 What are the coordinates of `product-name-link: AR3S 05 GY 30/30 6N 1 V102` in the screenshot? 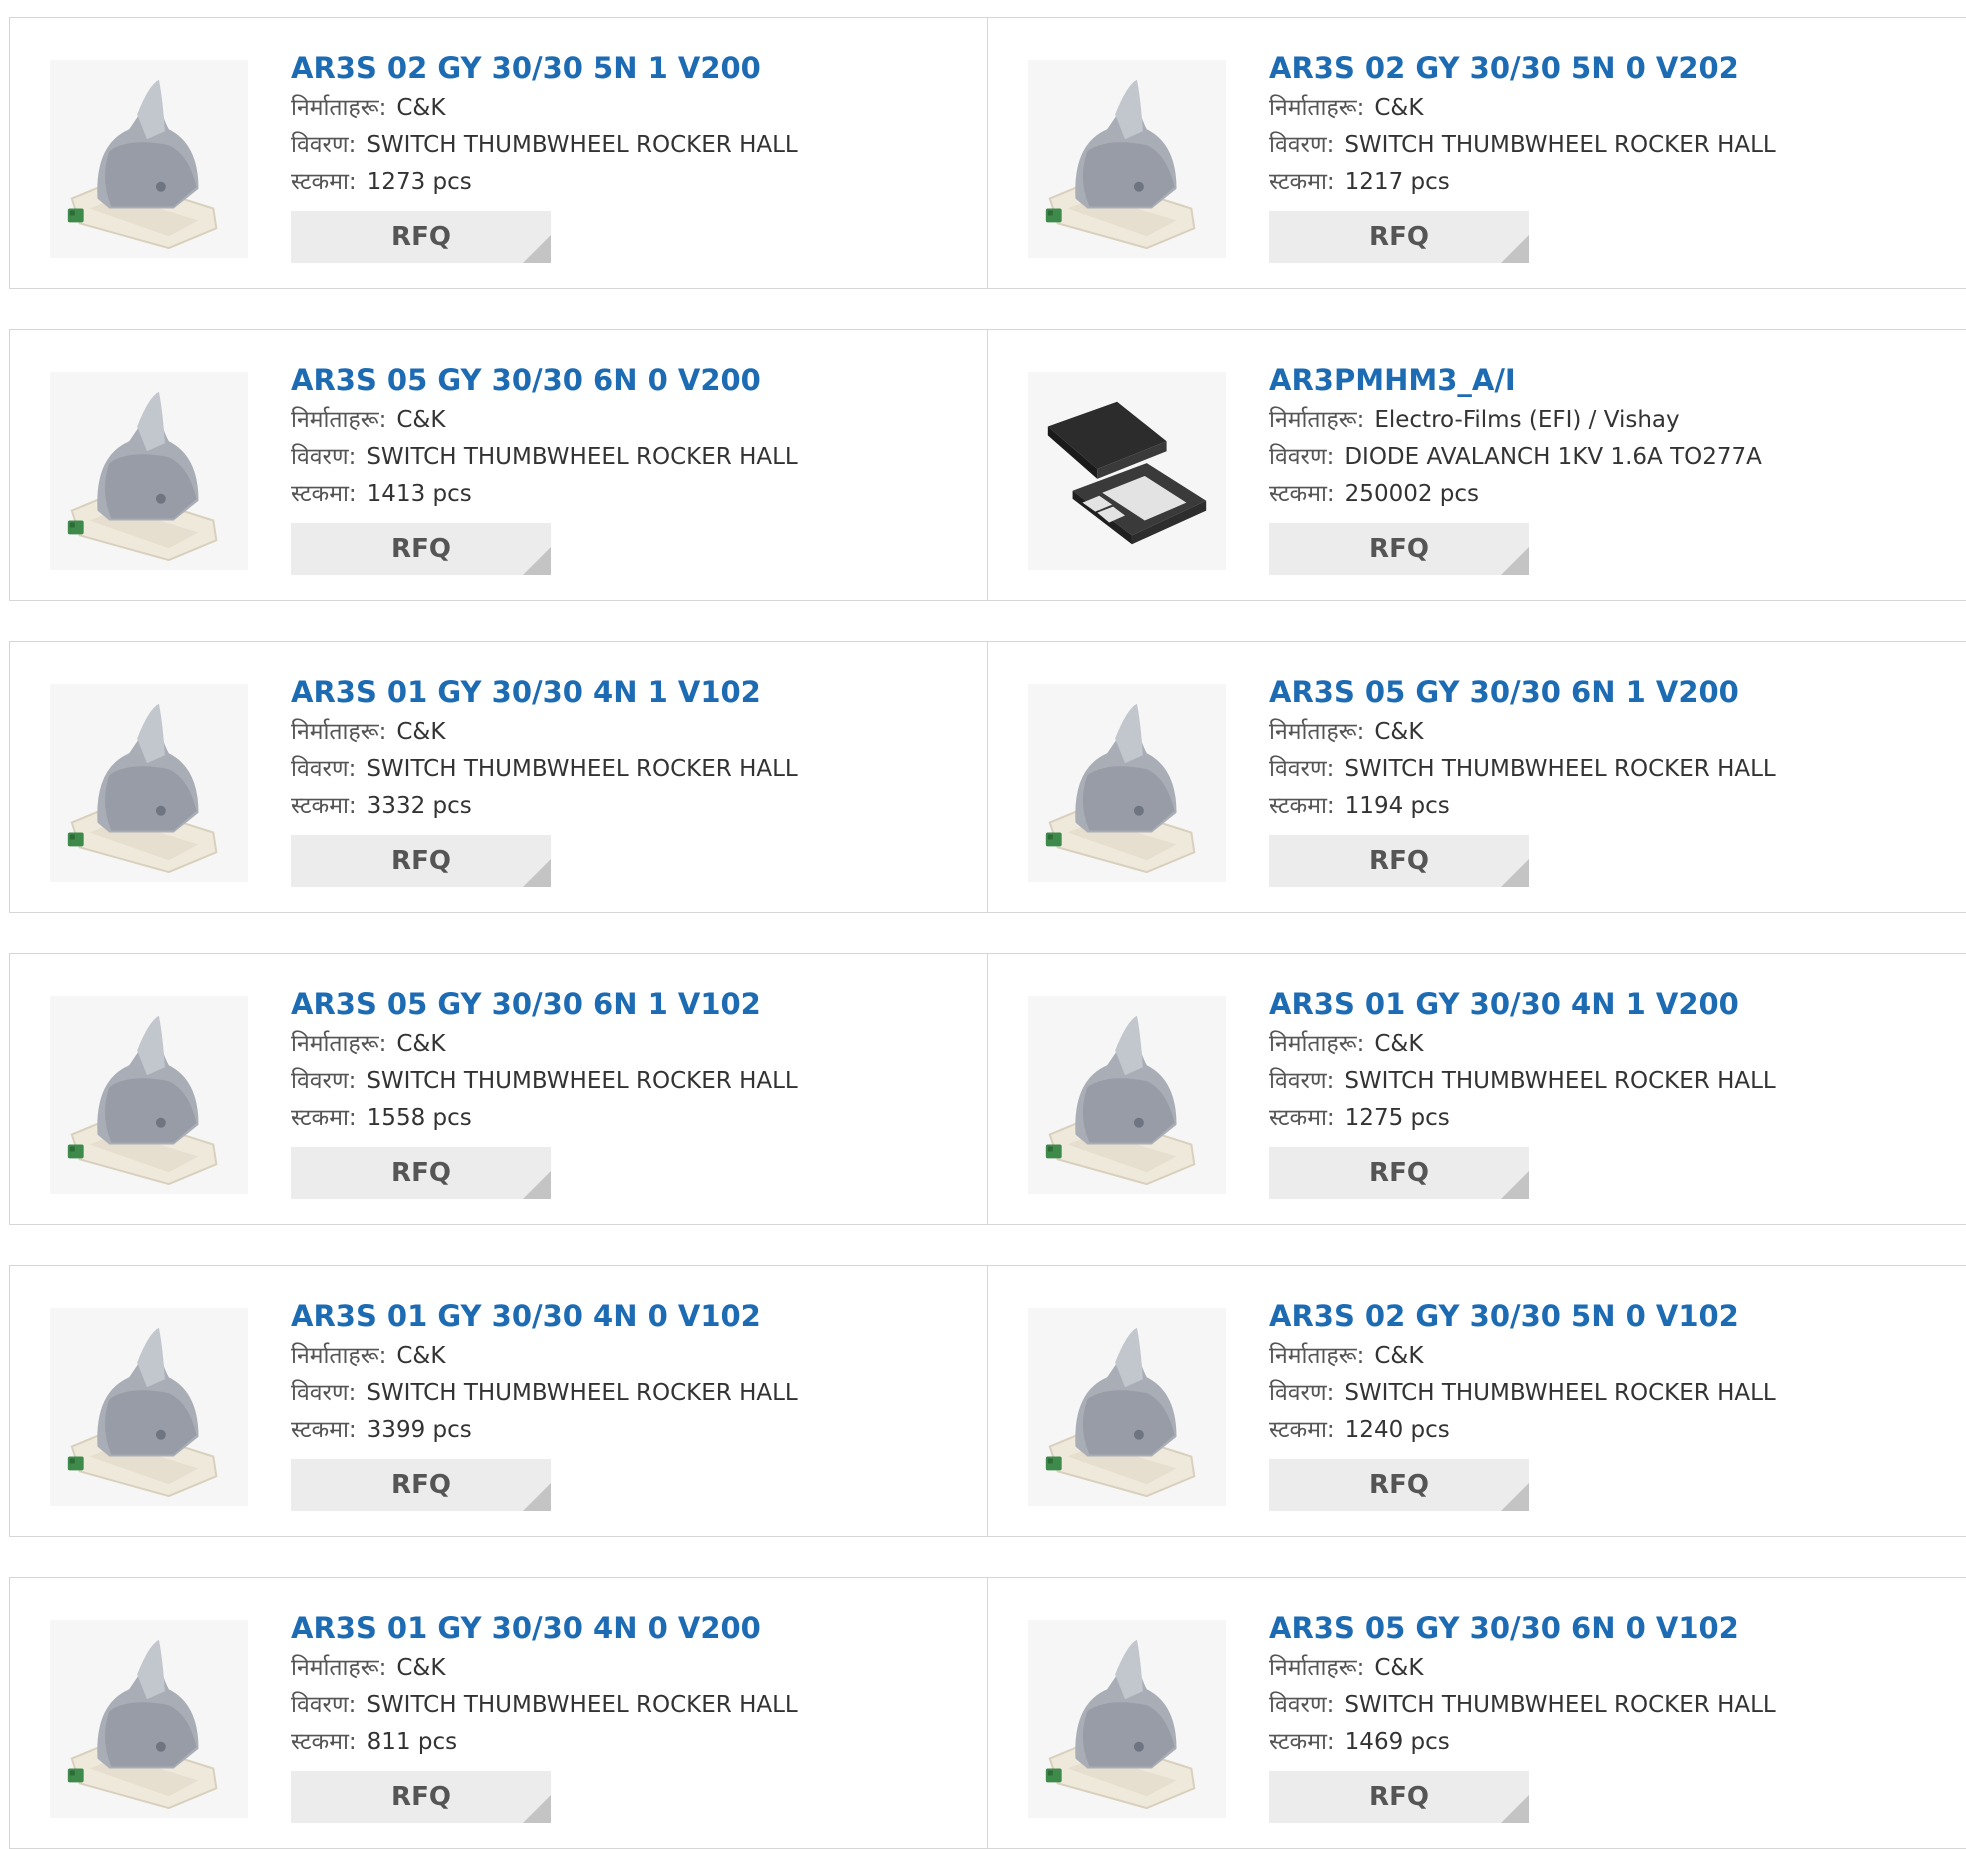 It's located at (621, 1004).